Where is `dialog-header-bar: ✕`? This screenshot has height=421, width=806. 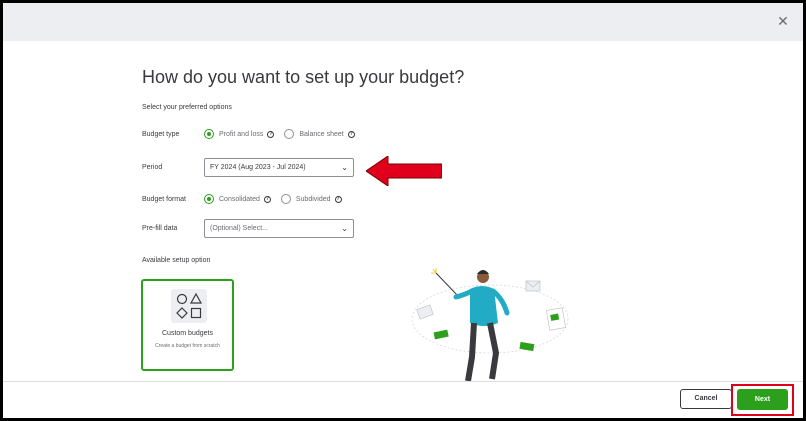 dialog-header-bar: ✕ is located at coordinates (403, 22).